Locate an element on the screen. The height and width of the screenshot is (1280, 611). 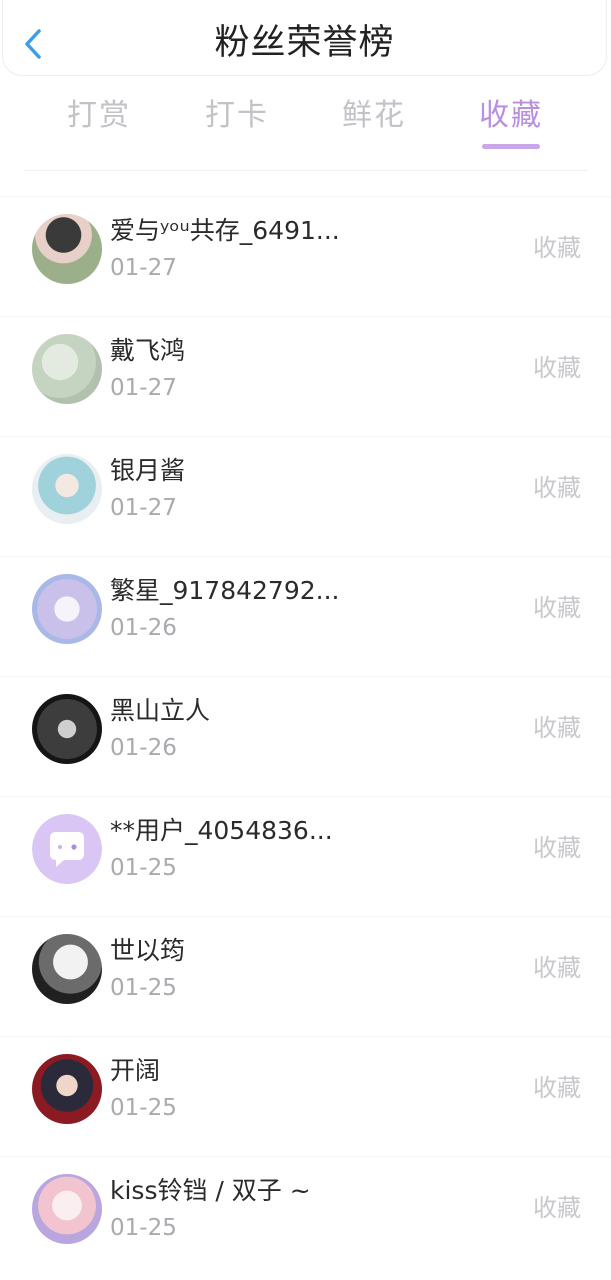
list-item: 戴飞鸿 01-27 收藏 is located at coordinates (305, 376).